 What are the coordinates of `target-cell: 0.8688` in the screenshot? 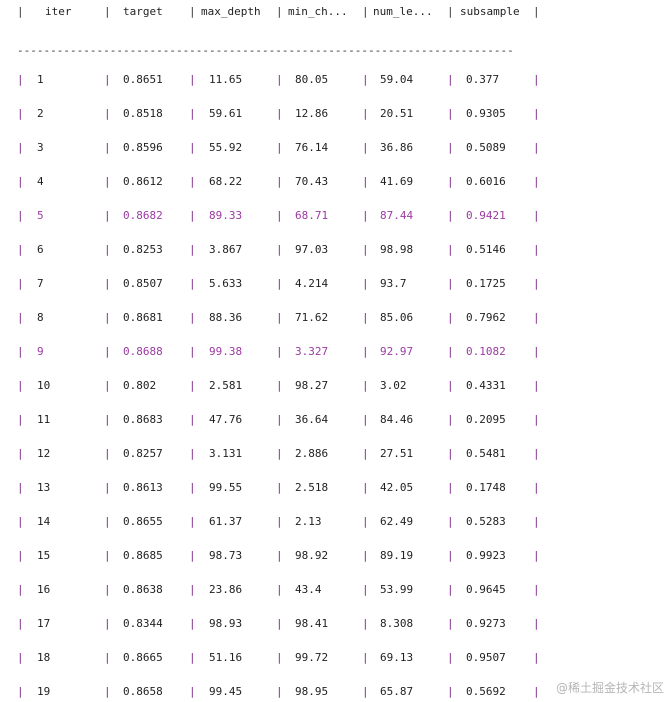 It's located at (143, 351).